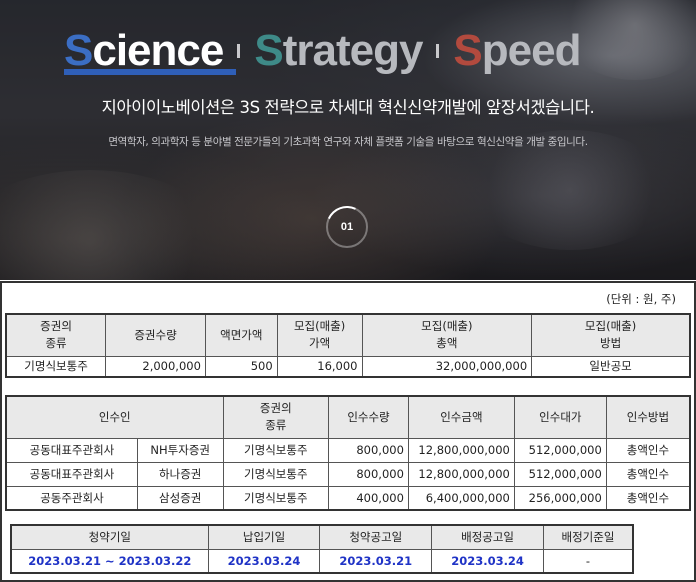 The height and width of the screenshot is (582, 696). What do you see at coordinates (56, 335) in the screenshot?
I see `offering-header: 증권의 종류` at bounding box center [56, 335].